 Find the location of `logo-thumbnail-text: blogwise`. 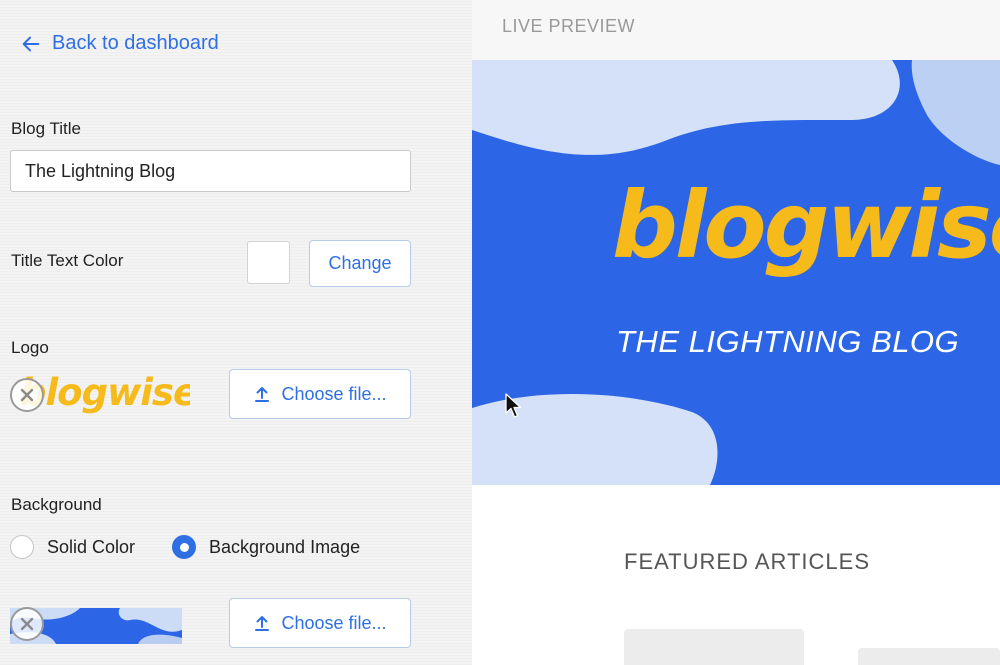

logo-thumbnail-text: blogwise is located at coordinates (105, 392).